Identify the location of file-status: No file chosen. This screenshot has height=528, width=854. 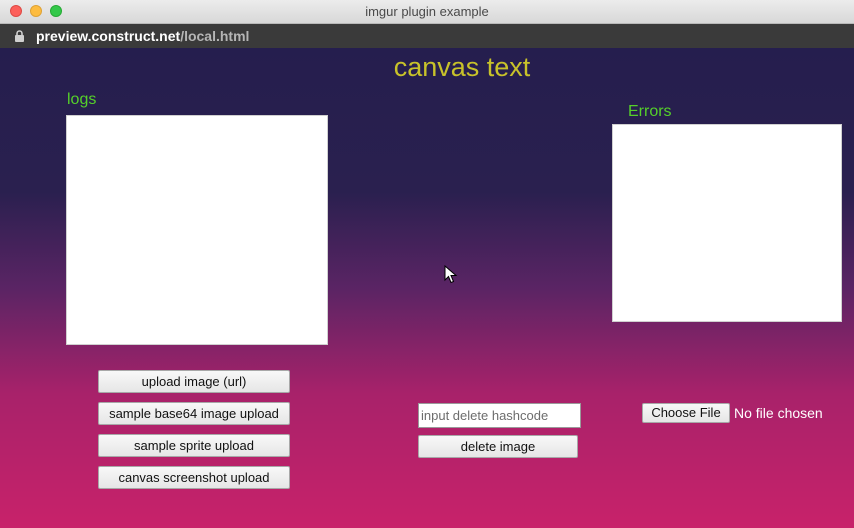
(778, 413).